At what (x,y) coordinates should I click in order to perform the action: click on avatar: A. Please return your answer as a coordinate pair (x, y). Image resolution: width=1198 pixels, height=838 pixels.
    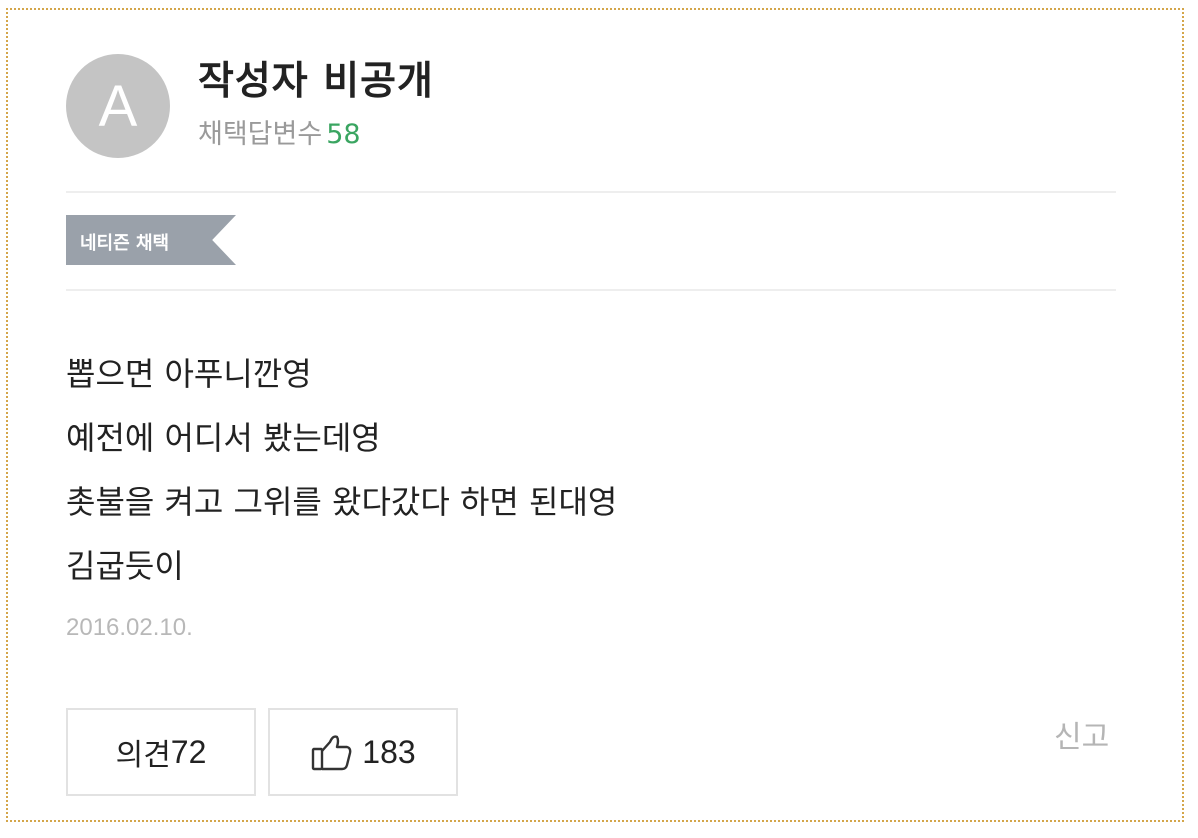
    Looking at the image, I should click on (118, 106).